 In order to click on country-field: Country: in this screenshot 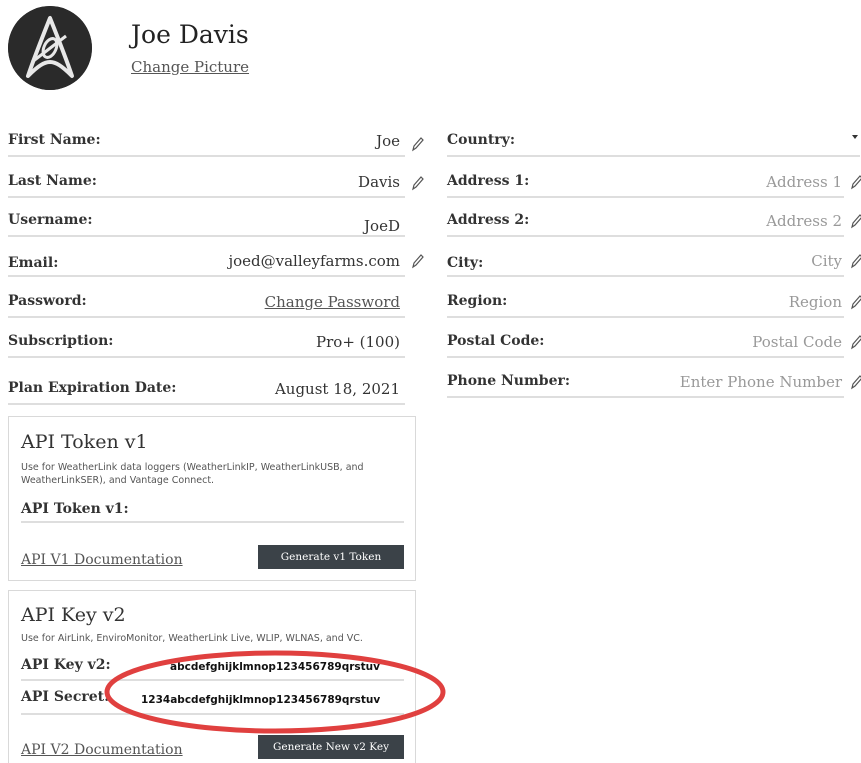, I will do `click(653, 143)`.